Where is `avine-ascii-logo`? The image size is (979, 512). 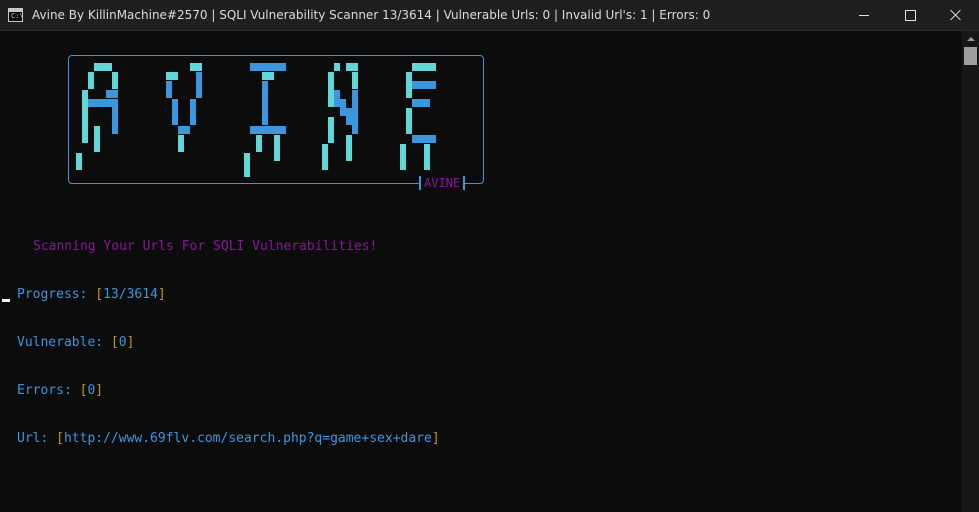 avine-ascii-logo is located at coordinates (271, 119).